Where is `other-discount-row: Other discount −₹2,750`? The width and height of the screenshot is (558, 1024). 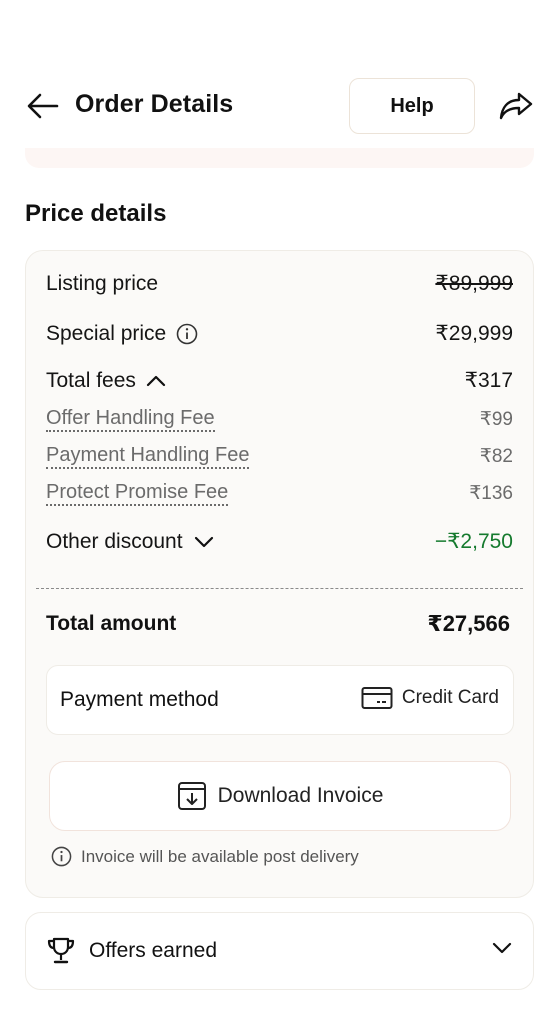 other-discount-row: Other discount −₹2,750 is located at coordinates (279, 541).